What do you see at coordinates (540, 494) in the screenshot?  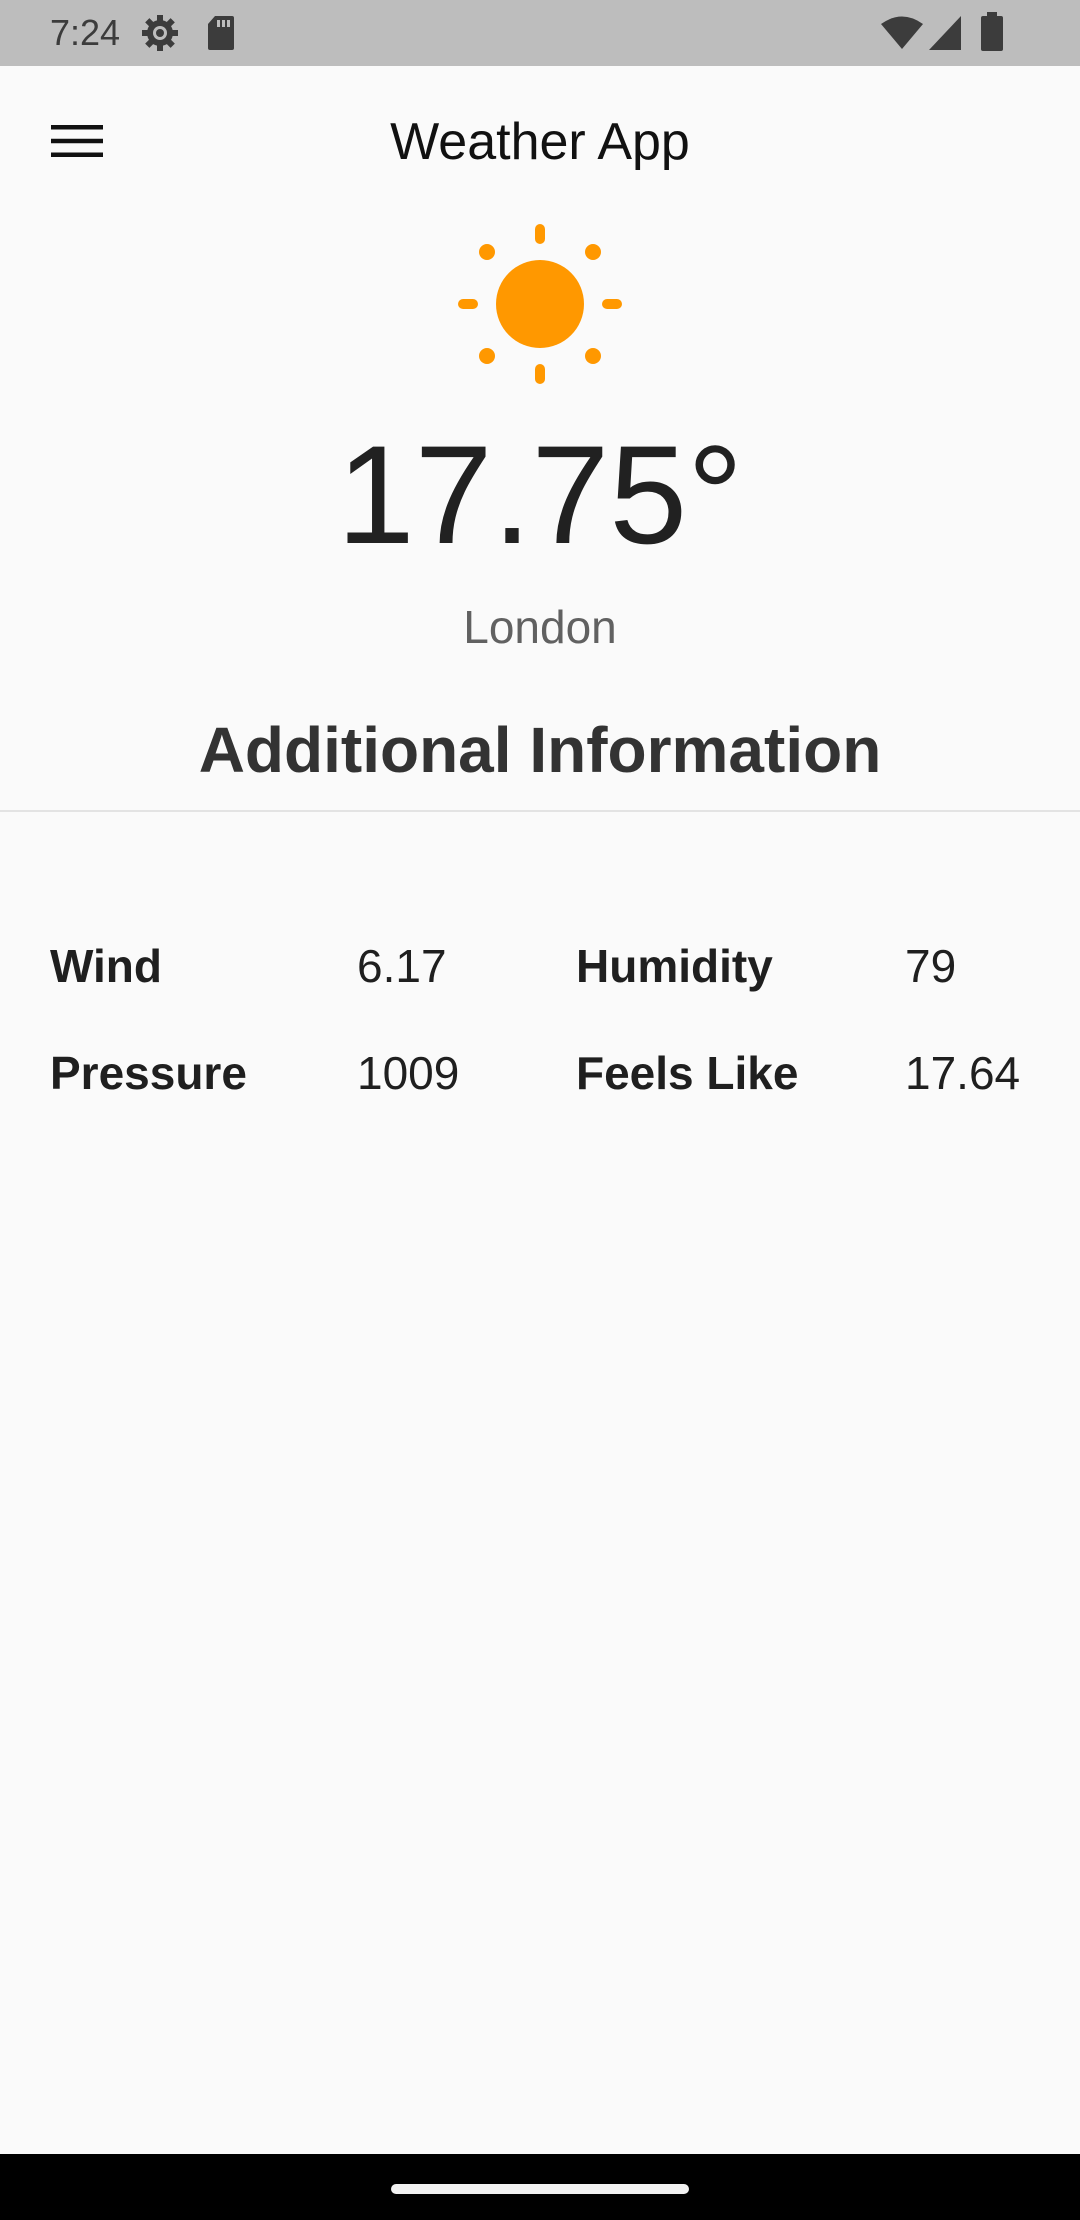 I see `current-temperature: 17.75°` at bounding box center [540, 494].